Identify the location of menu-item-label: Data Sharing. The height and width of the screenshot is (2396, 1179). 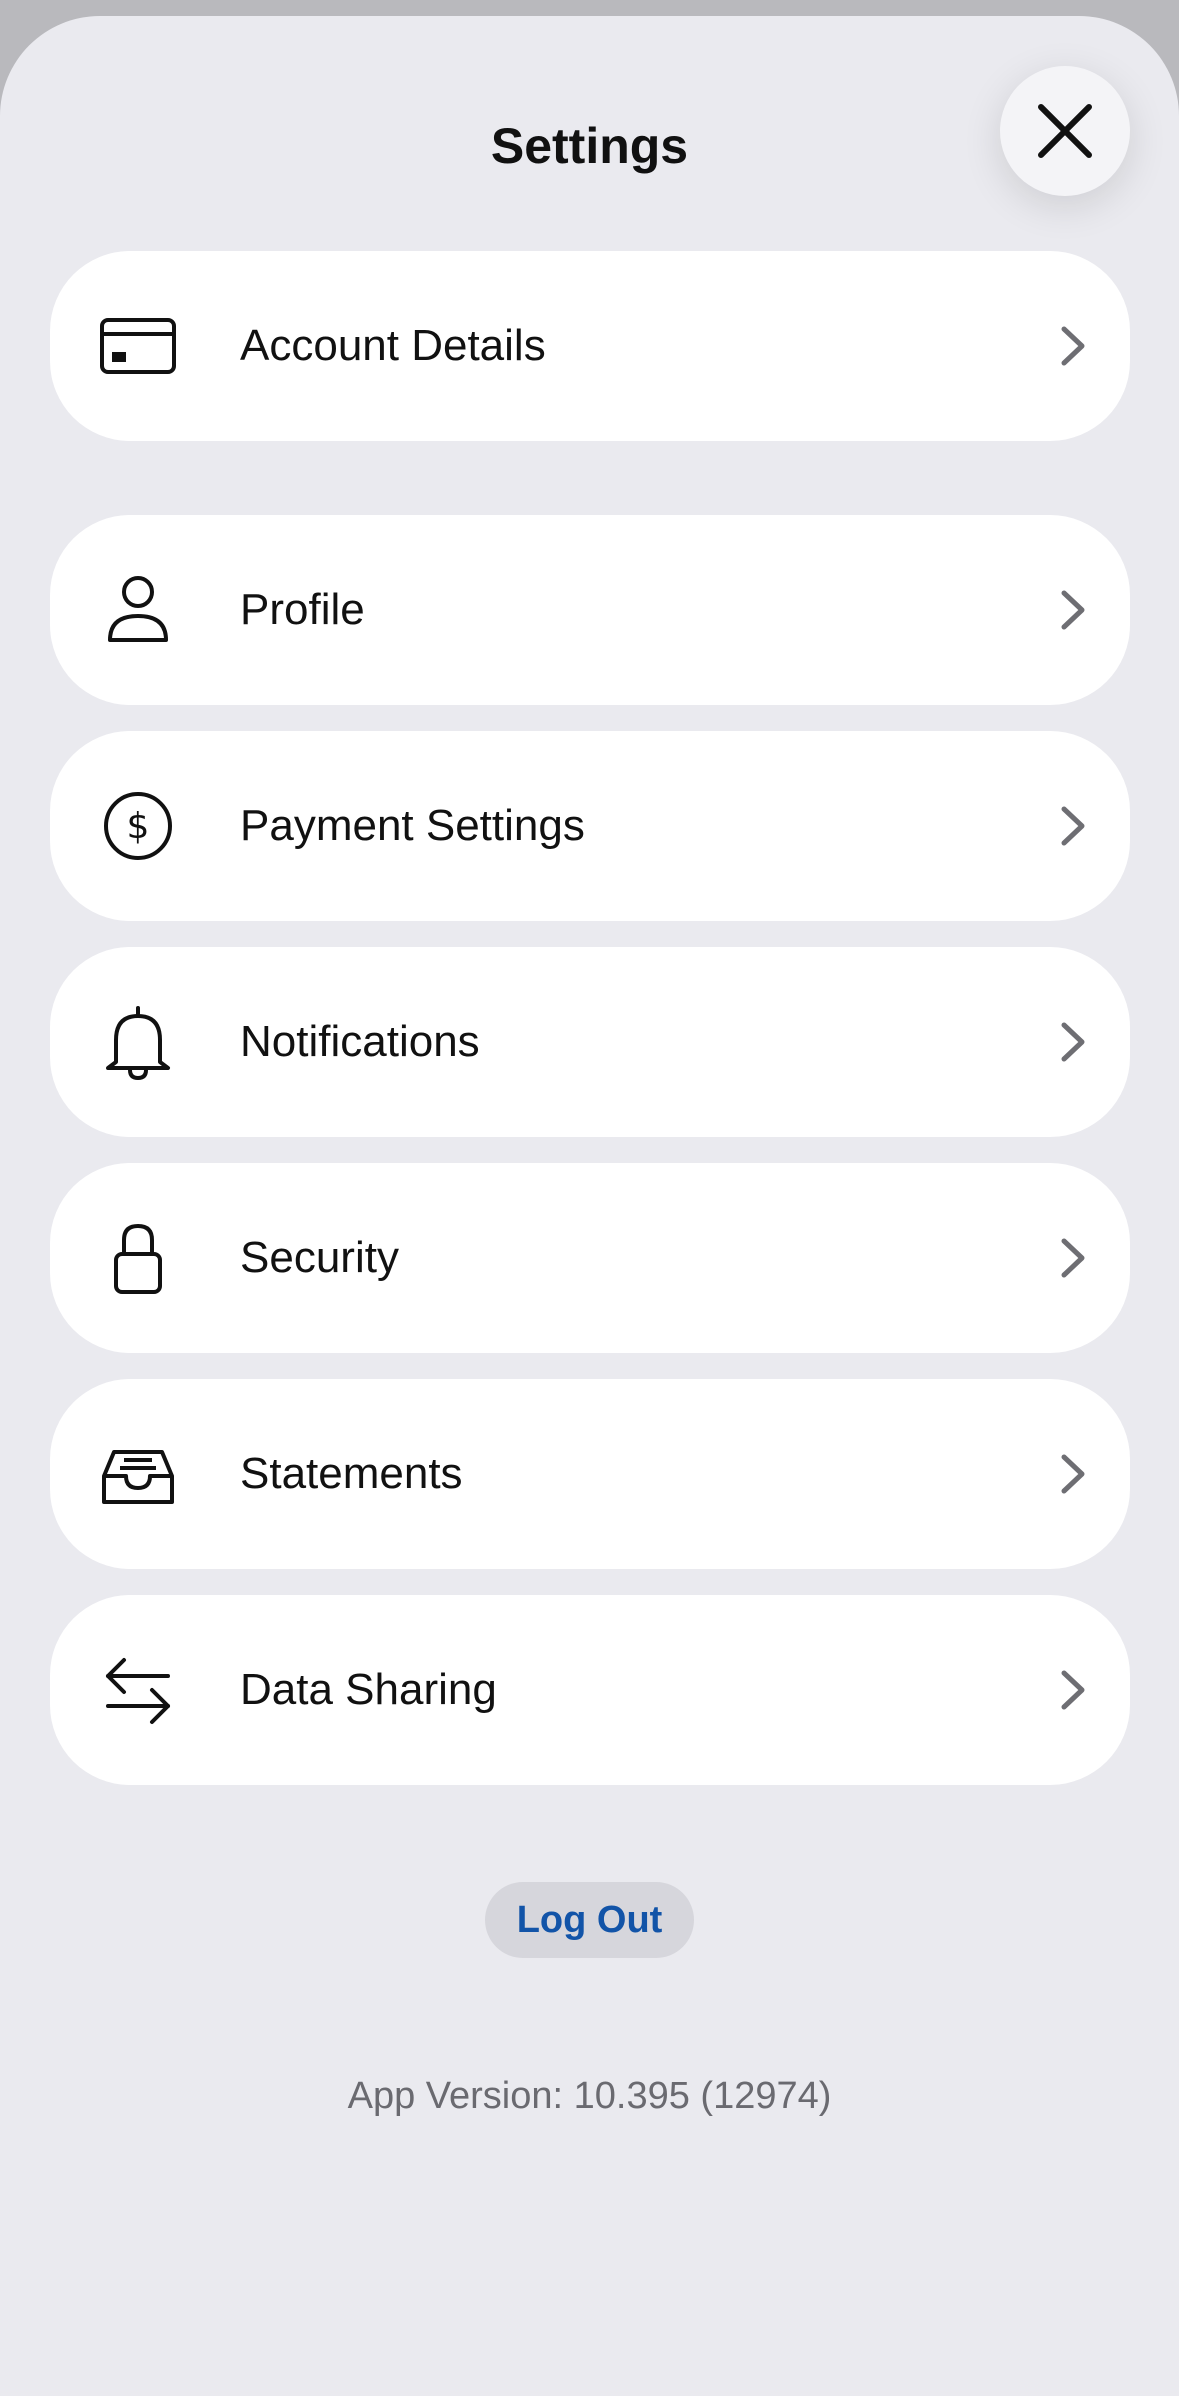
(368, 1689).